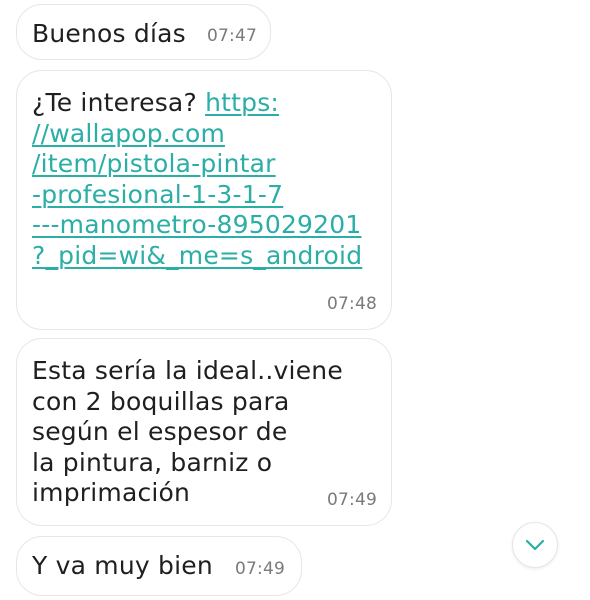 The height and width of the screenshot is (600, 590). I want to click on wallapop-link-part: https:, so click(242, 102).